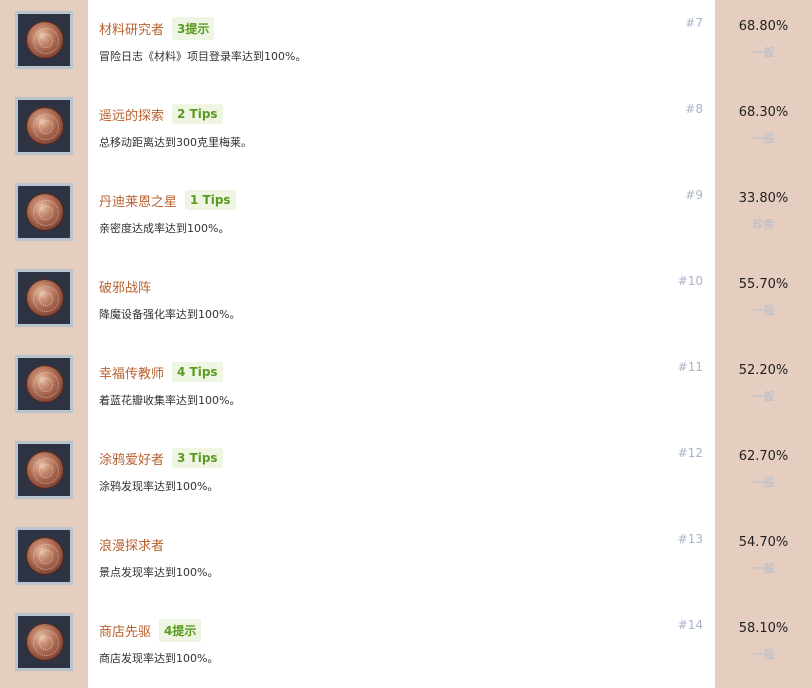  Describe the element at coordinates (401, 387) in the screenshot. I see `achievement-main: 幸福传教师 4 Tips 着蓝花瓣收集率达到100%。 #11` at that location.